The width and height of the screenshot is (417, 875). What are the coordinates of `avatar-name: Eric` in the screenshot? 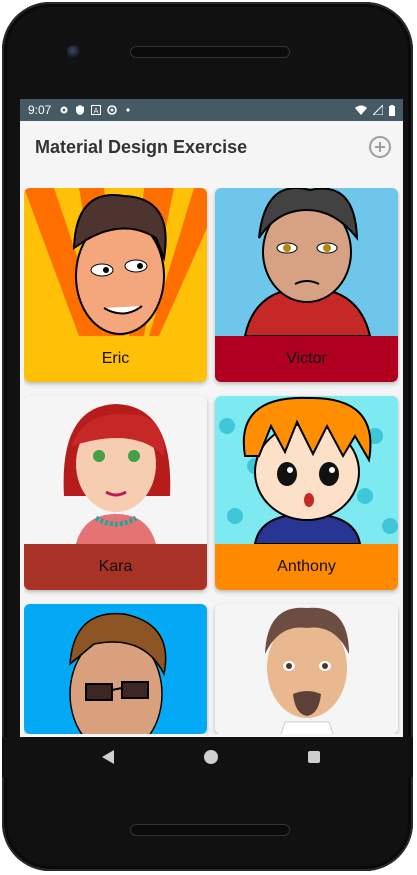 It's located at (115, 358).